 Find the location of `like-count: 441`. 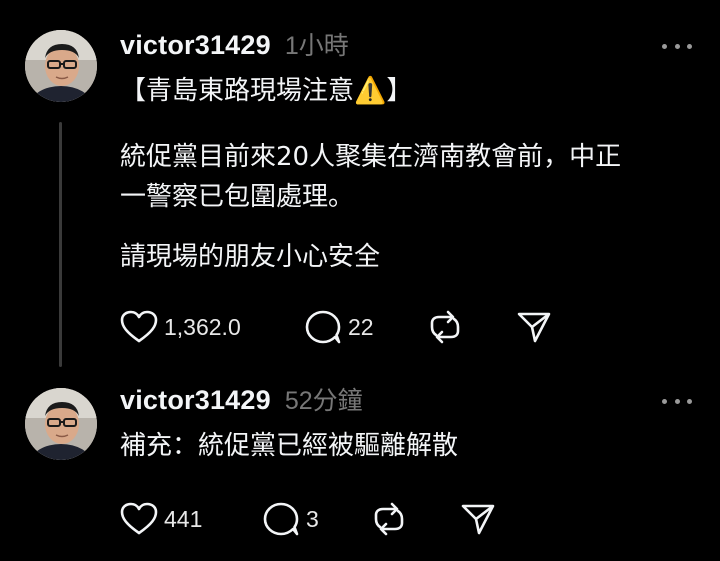

like-count: 441 is located at coordinates (183, 518).